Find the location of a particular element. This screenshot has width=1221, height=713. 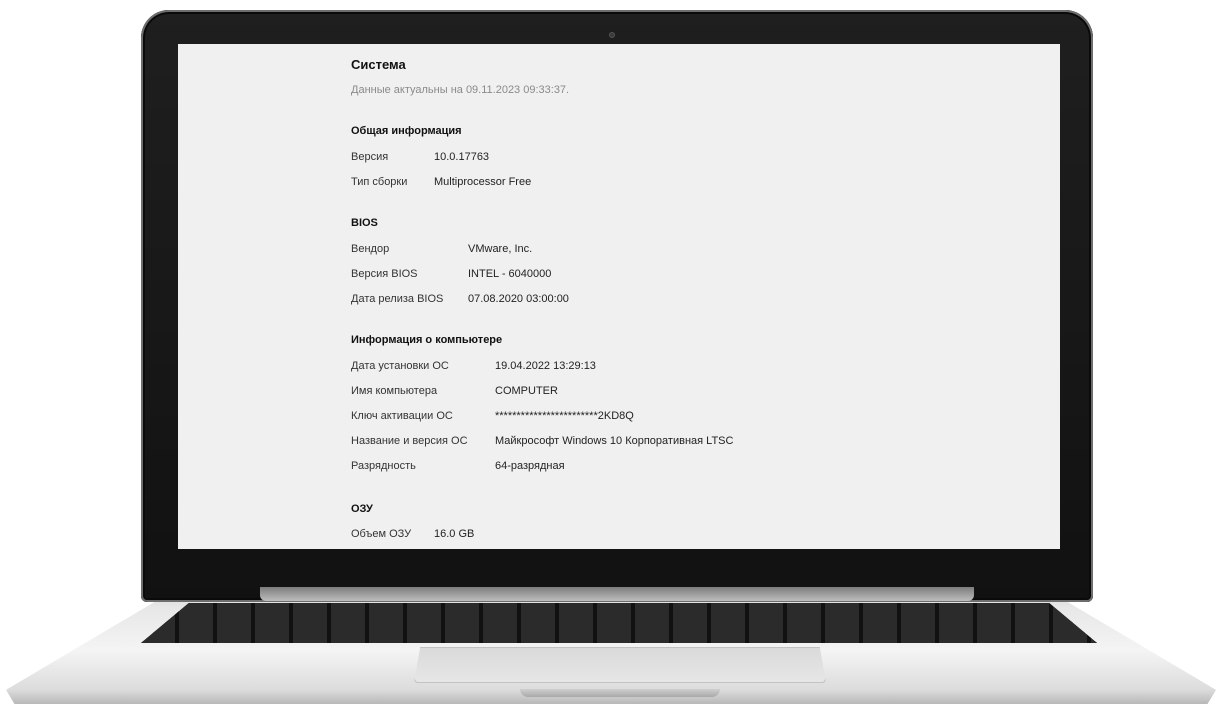

row-label: Дата установки ОС is located at coordinates (400, 366).